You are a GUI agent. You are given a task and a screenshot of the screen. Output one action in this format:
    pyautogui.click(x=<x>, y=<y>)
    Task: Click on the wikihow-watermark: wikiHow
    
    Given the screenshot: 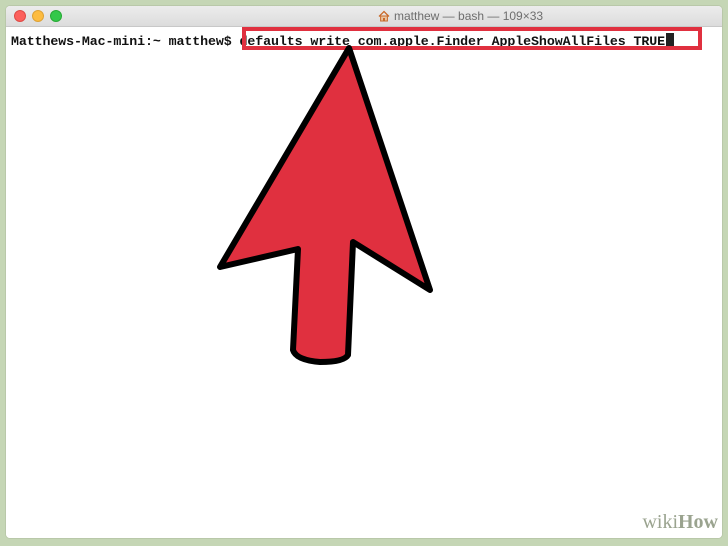 What is the action you would take?
    pyautogui.click(x=680, y=522)
    